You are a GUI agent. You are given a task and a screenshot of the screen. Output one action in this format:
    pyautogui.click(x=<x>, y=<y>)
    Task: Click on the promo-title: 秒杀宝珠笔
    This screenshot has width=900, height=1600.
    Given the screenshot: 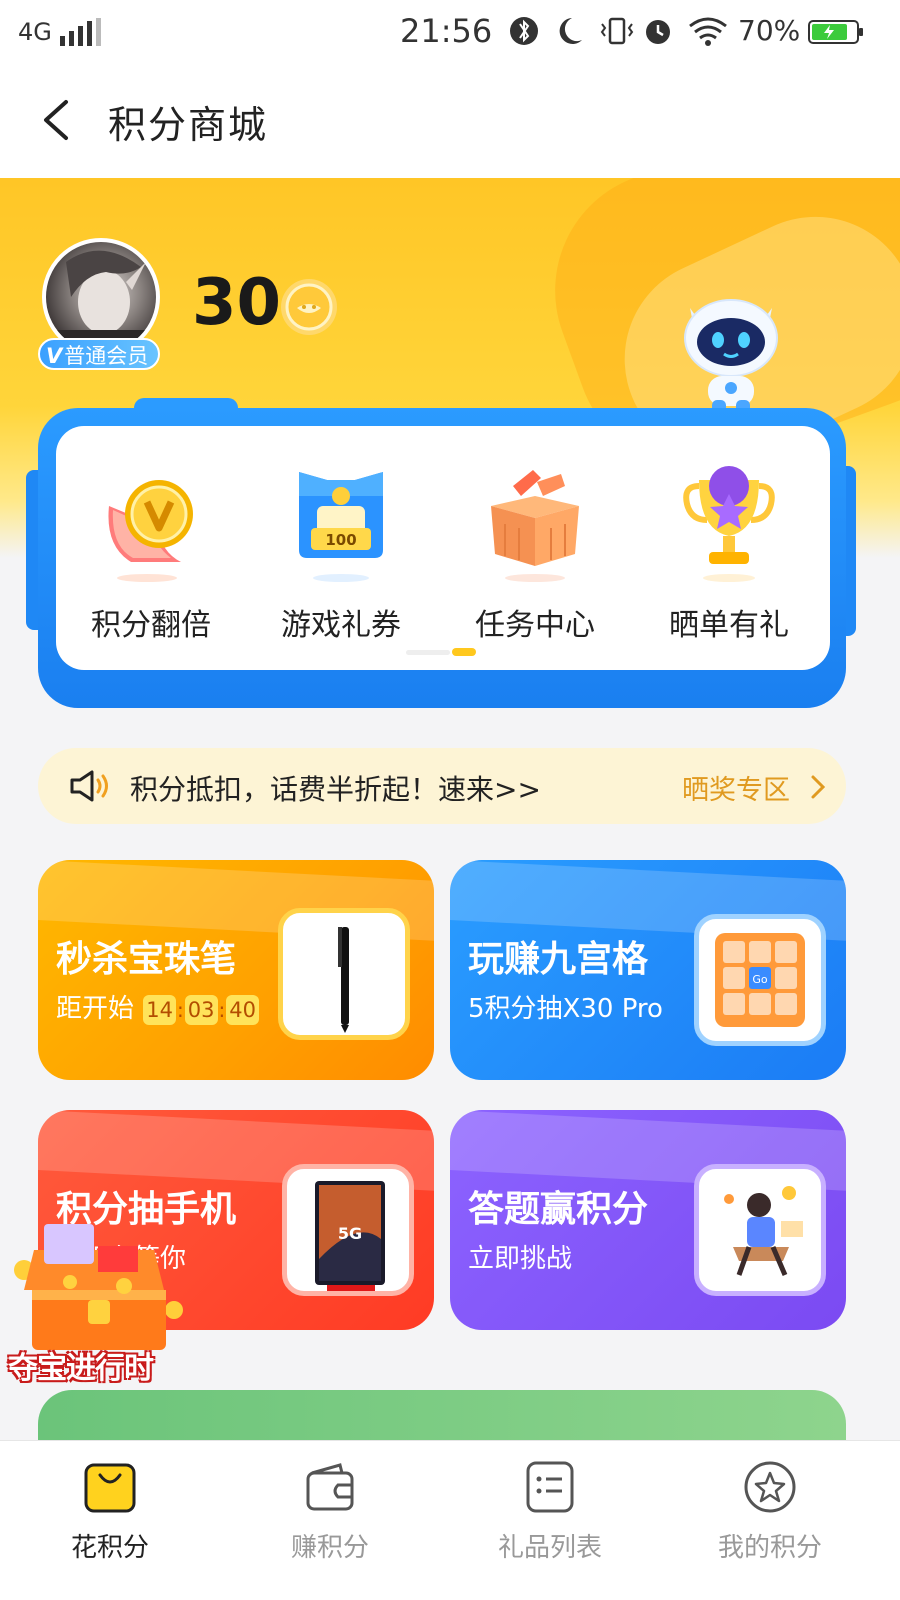 What is the action you would take?
    pyautogui.click(x=146, y=959)
    